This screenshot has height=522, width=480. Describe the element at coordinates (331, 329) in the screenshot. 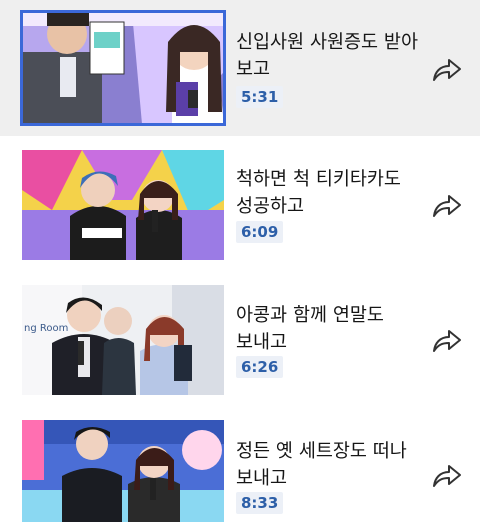

I see `video-title: 아콩과 함께 연말도 보내고` at that location.